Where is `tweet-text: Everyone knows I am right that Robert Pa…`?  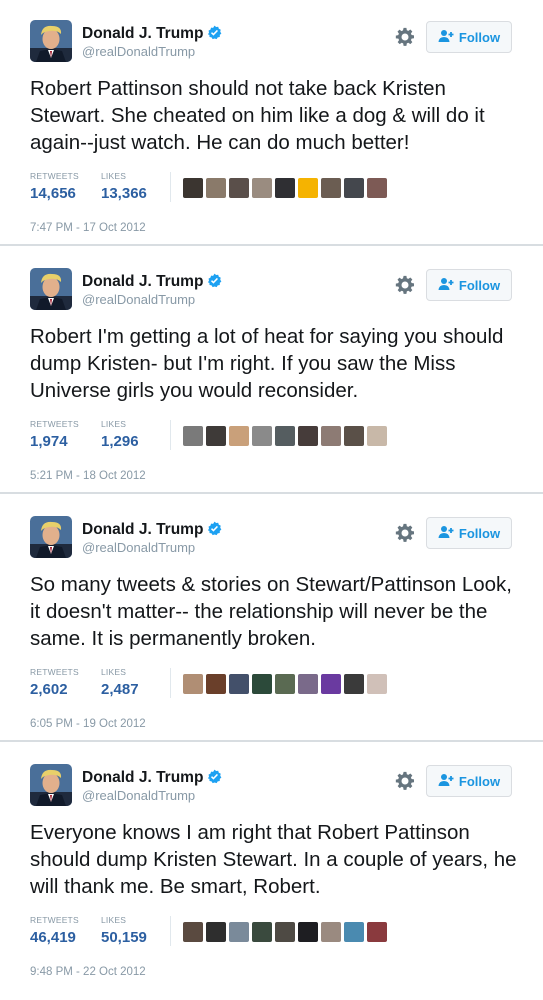
tweet-text: Everyone knows I am right that Robert Pa… is located at coordinates (273, 859).